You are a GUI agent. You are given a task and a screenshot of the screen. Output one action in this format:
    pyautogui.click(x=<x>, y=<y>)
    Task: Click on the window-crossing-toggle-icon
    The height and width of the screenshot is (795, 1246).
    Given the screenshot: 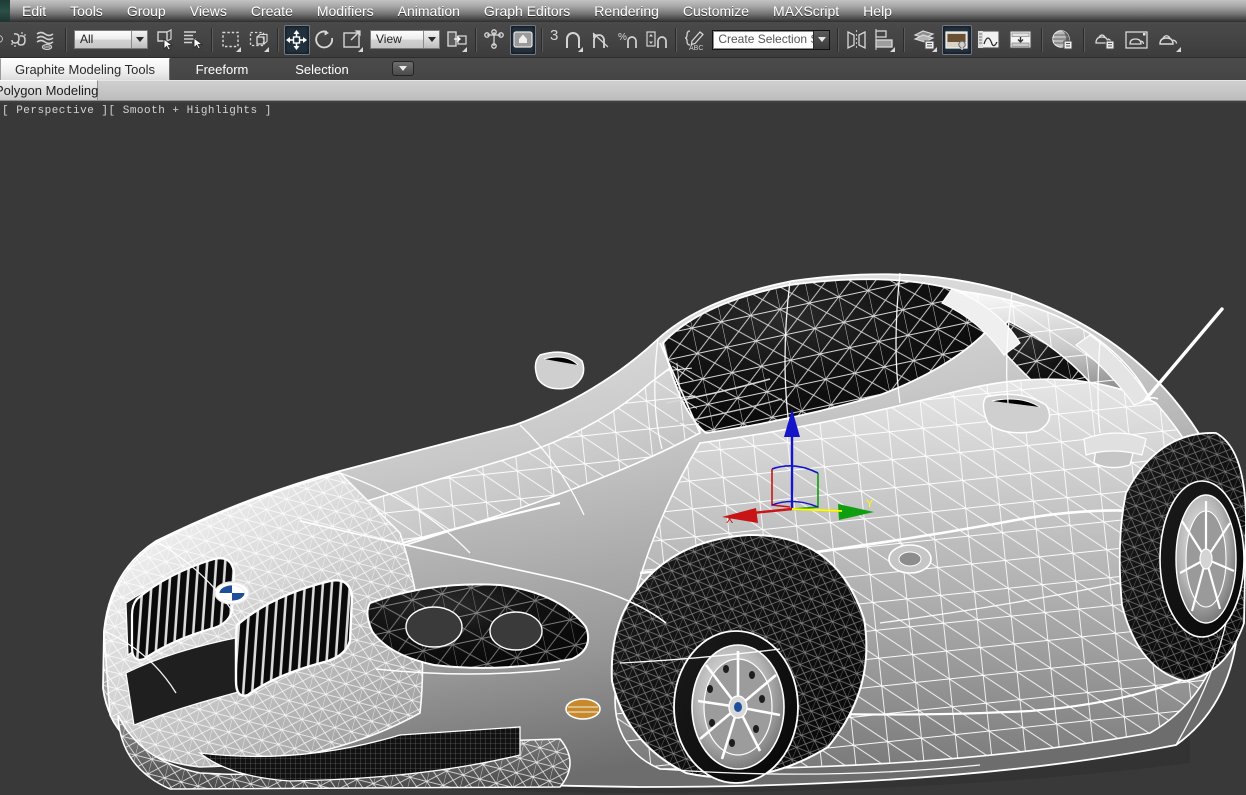 What is the action you would take?
    pyautogui.click(x=259, y=40)
    